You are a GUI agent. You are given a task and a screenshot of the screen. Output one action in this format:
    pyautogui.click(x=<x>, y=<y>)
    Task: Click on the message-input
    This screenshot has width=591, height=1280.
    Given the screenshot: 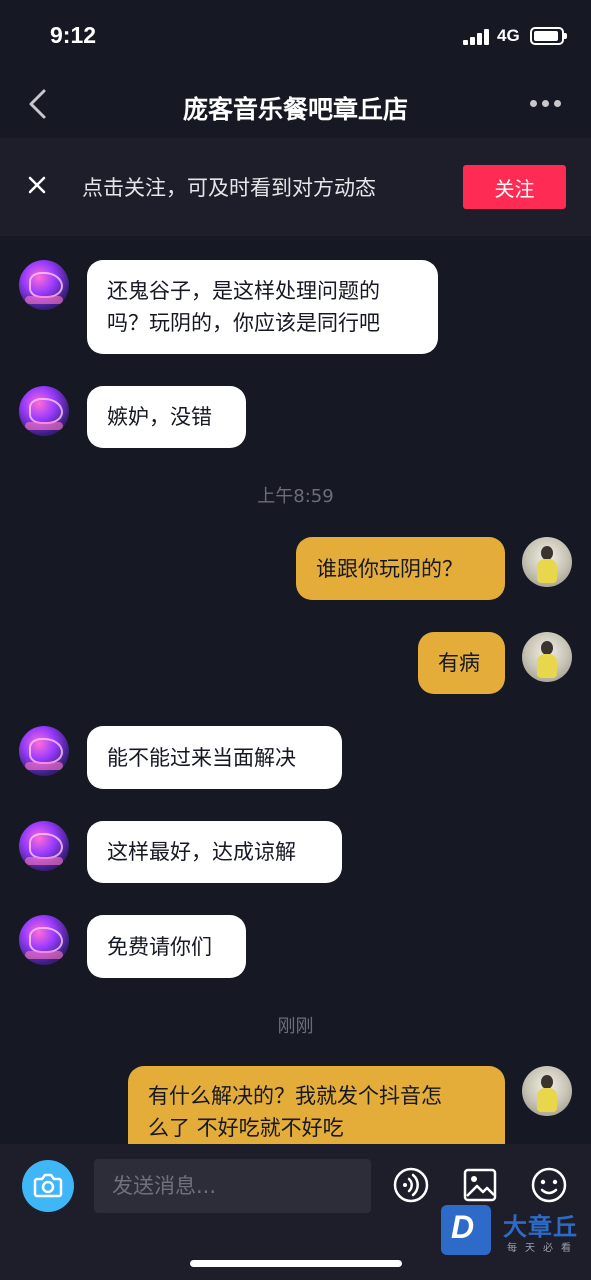 What is the action you would take?
    pyautogui.click(x=232, y=1186)
    